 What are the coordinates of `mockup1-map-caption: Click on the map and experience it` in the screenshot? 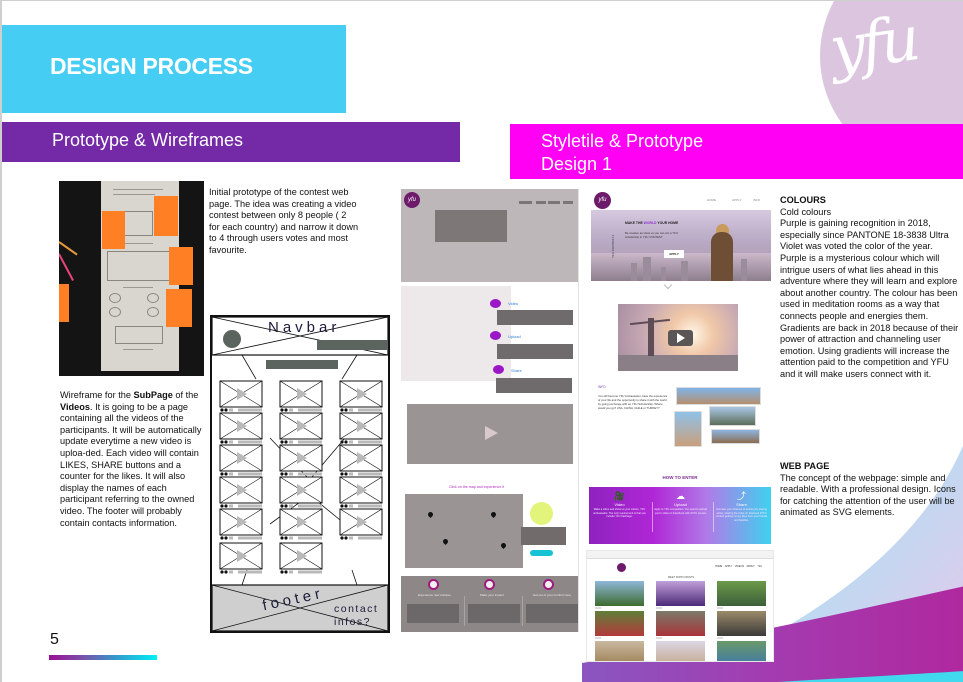 It's located at (477, 487).